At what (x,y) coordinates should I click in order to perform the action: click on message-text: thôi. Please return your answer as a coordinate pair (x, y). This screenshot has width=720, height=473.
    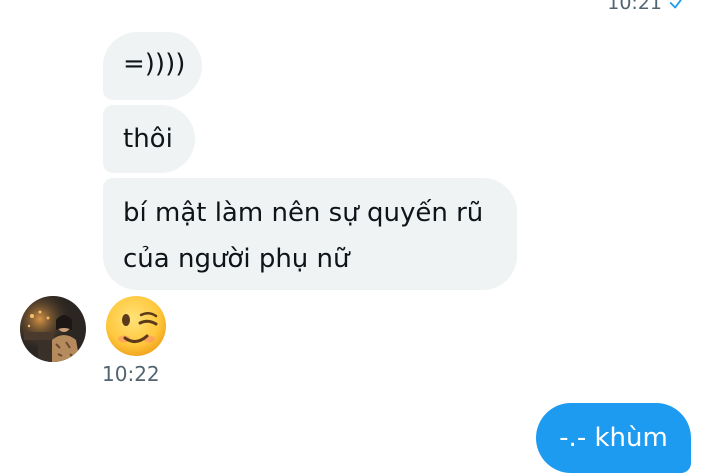
    Looking at the image, I should click on (148, 139).